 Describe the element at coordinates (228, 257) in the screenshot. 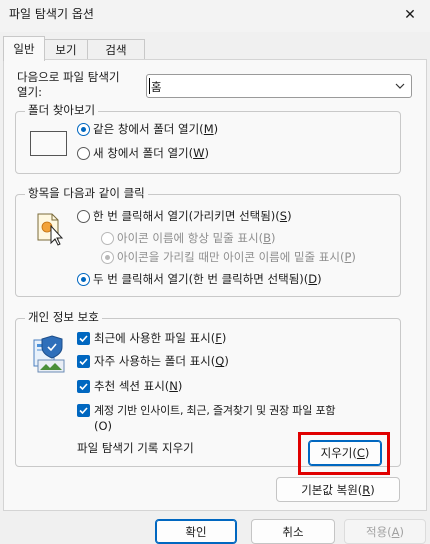

I see `radio-underline-hover: 아이콘을 가리킬 때만 아이콘 이름에 밑줄 표시(P)` at that location.